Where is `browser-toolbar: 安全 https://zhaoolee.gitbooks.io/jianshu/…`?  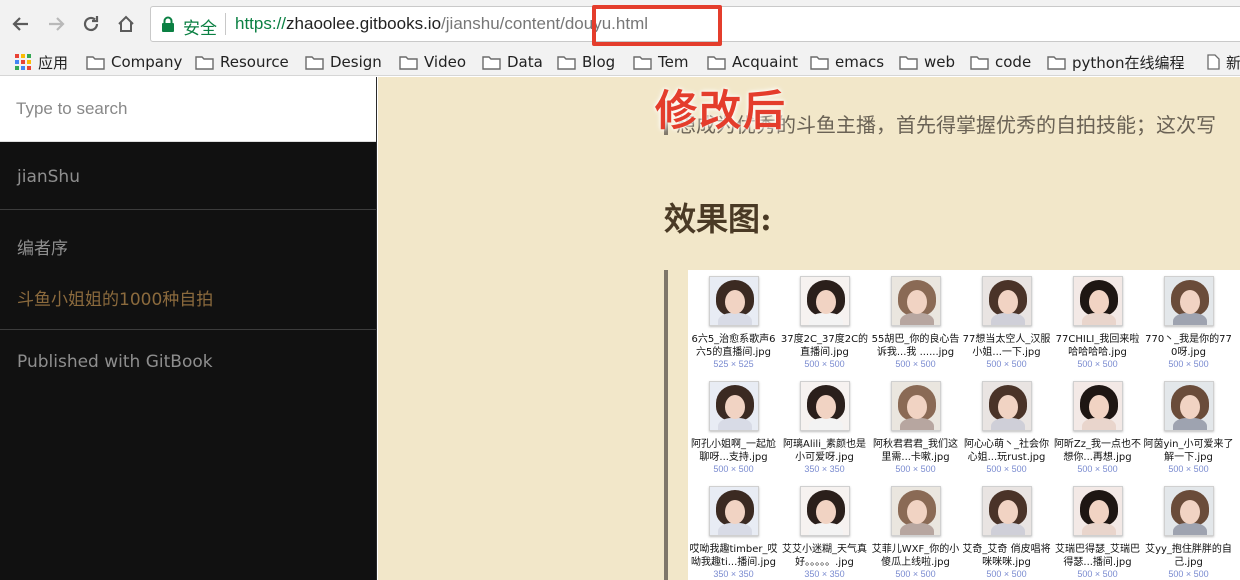 browser-toolbar: 安全 https://zhaoolee.gitbooks.io/jianshu/… is located at coordinates (620, 24).